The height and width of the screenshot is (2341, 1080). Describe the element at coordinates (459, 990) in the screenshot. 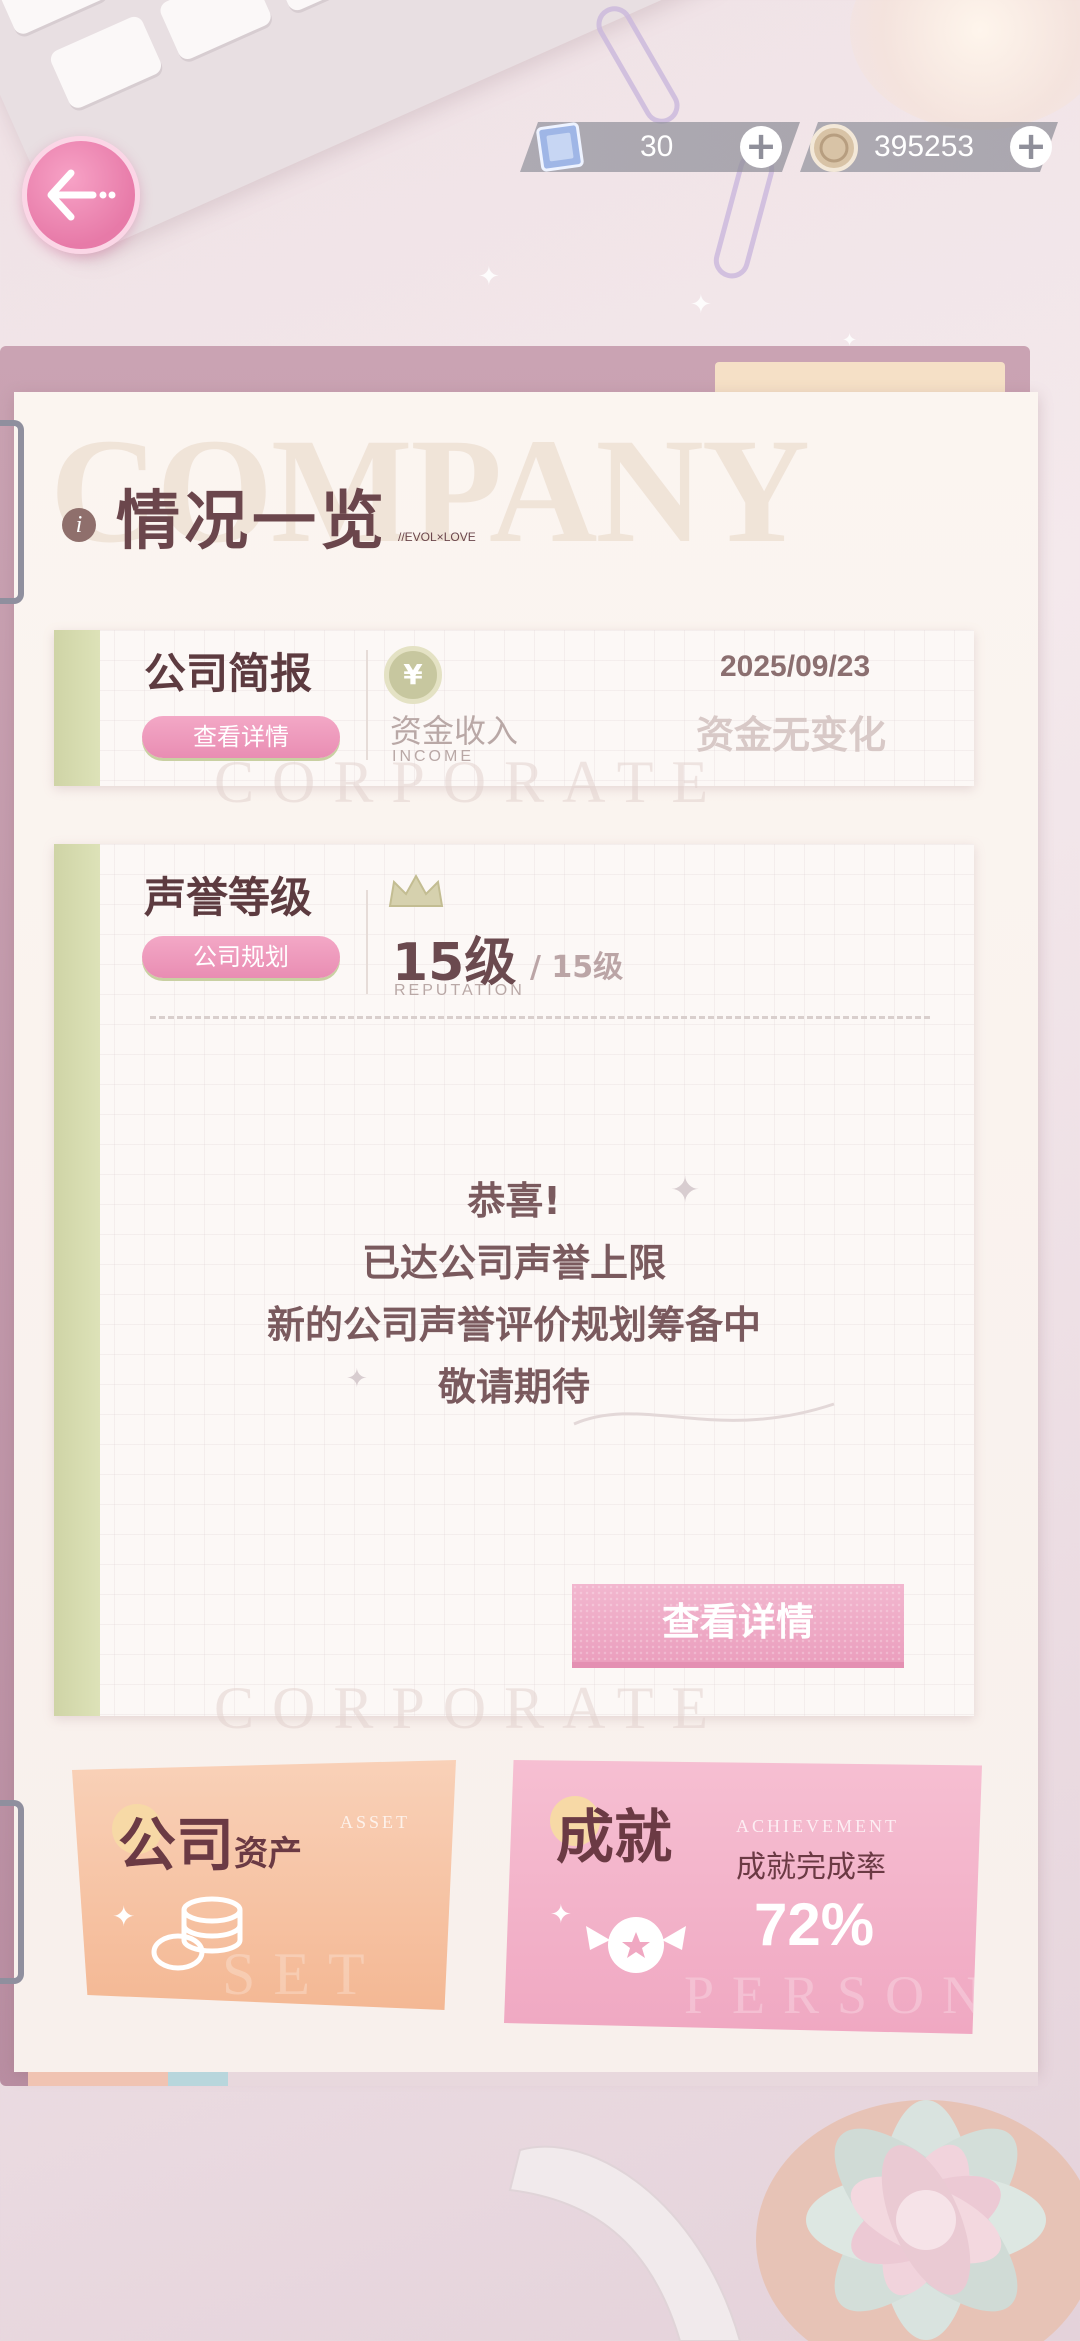

I see `reputation-sub: REPUTATION` at that location.